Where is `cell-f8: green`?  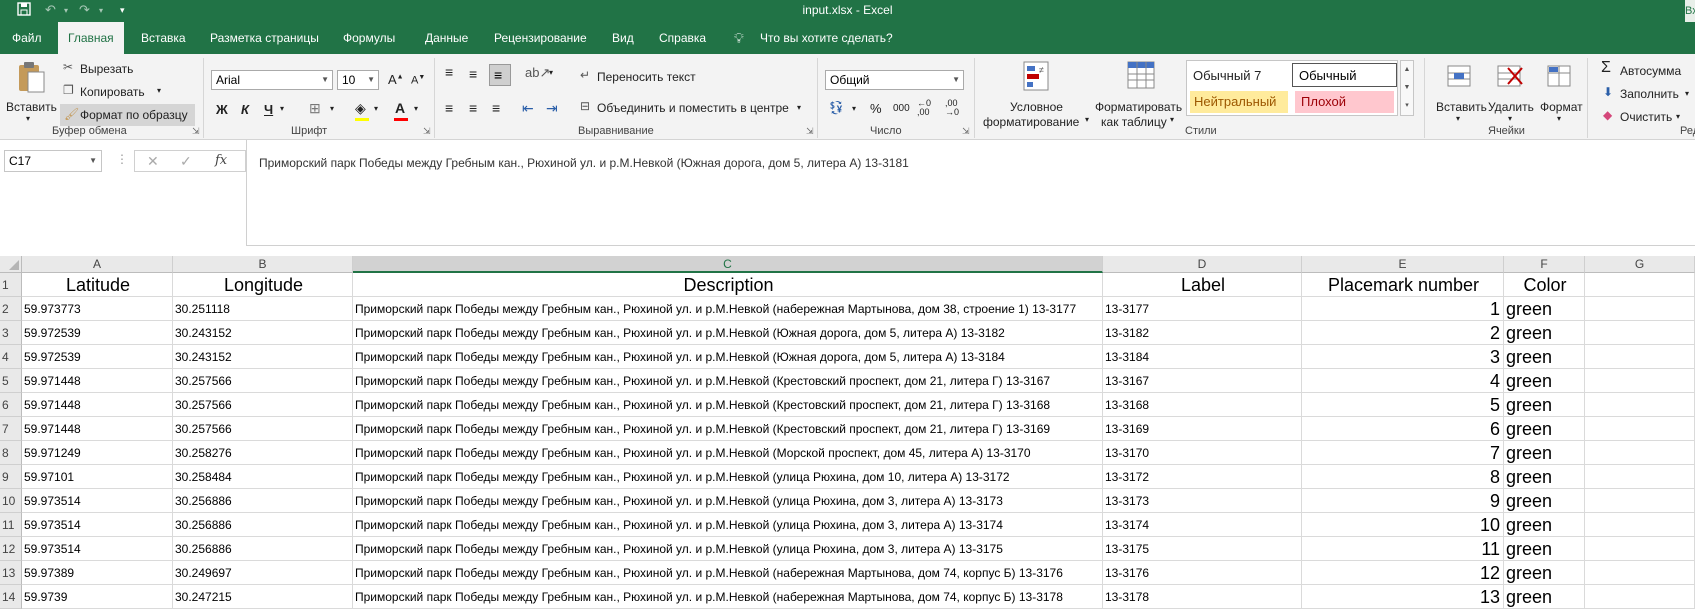
cell-f8: green is located at coordinates (1544, 453).